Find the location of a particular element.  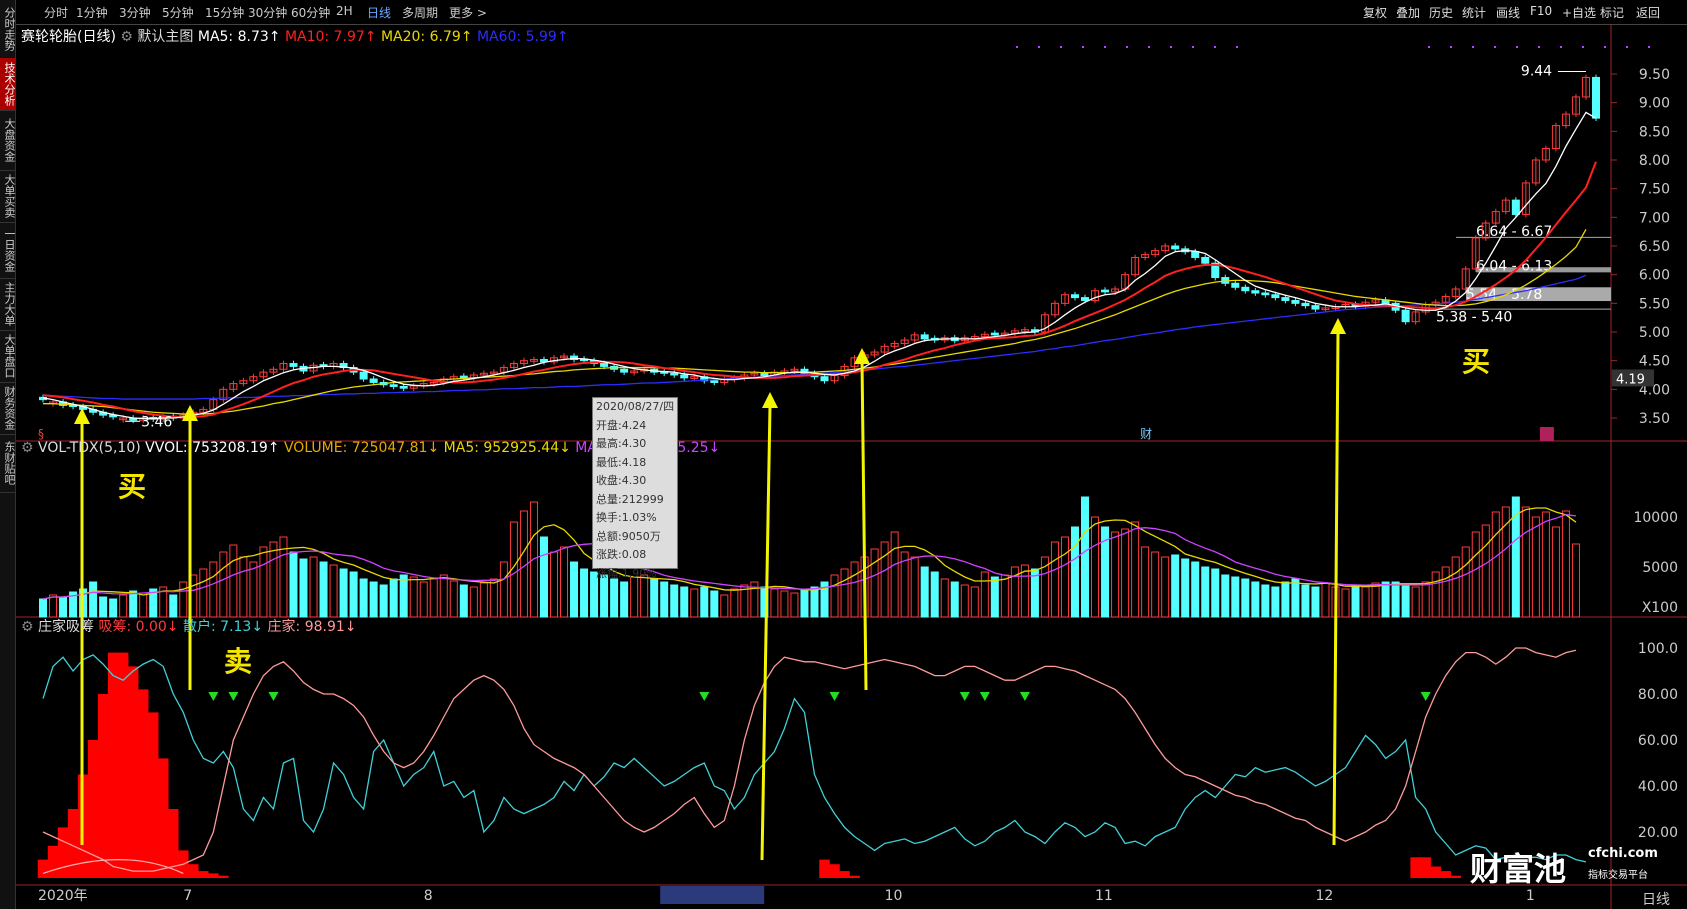

period-1: 1分钟 is located at coordinates (92, 12).